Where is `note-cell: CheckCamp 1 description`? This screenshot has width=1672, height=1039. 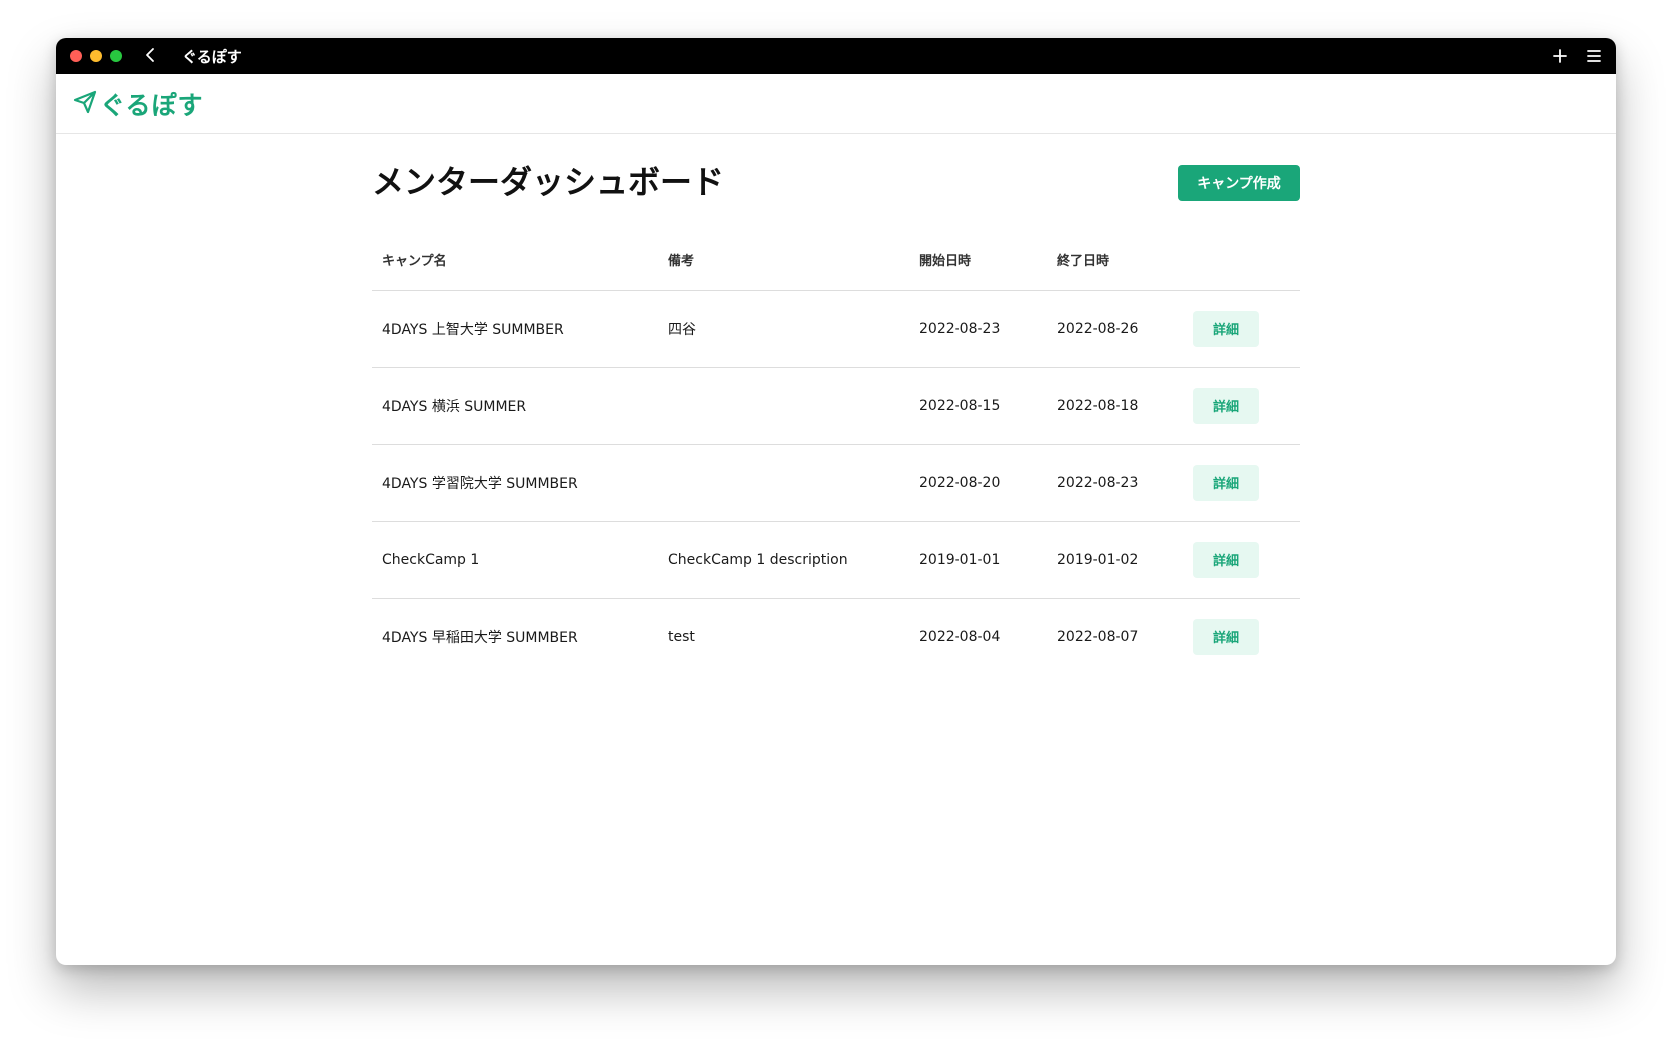
note-cell: CheckCamp 1 description is located at coordinates (783, 560).